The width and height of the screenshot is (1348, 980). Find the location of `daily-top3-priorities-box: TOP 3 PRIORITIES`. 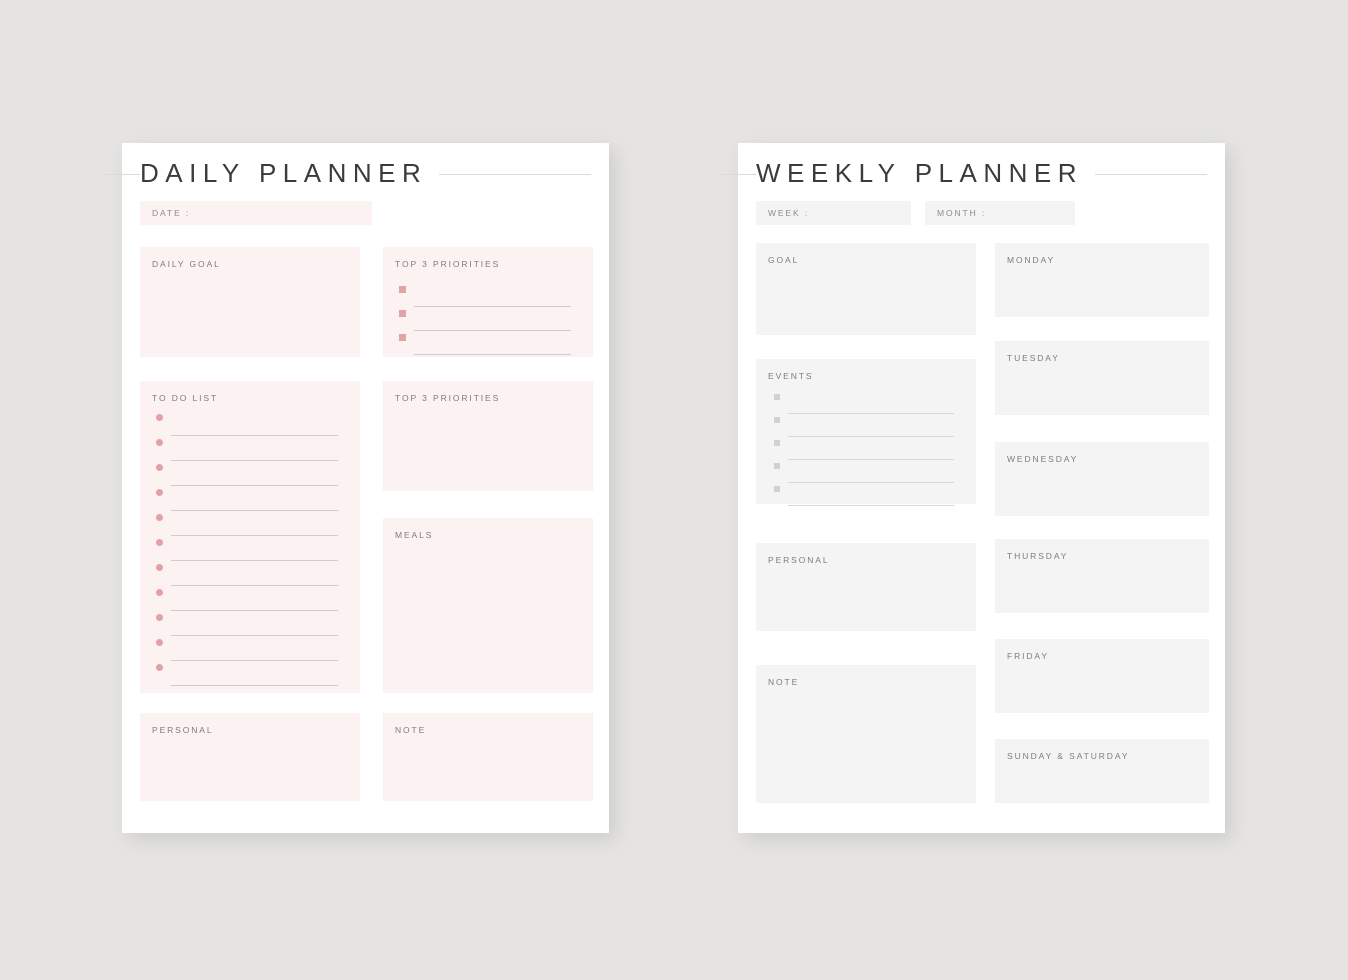

daily-top3-priorities-box: TOP 3 PRIORITIES is located at coordinates (488, 302).